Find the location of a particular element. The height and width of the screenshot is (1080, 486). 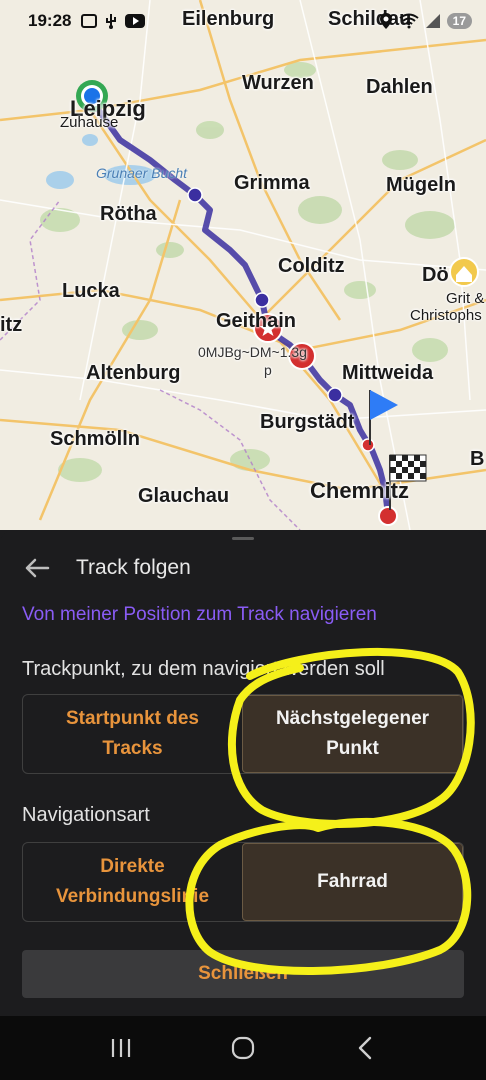

option-track-start-label: Startpunkt des Tracks is located at coordinates (132, 733).